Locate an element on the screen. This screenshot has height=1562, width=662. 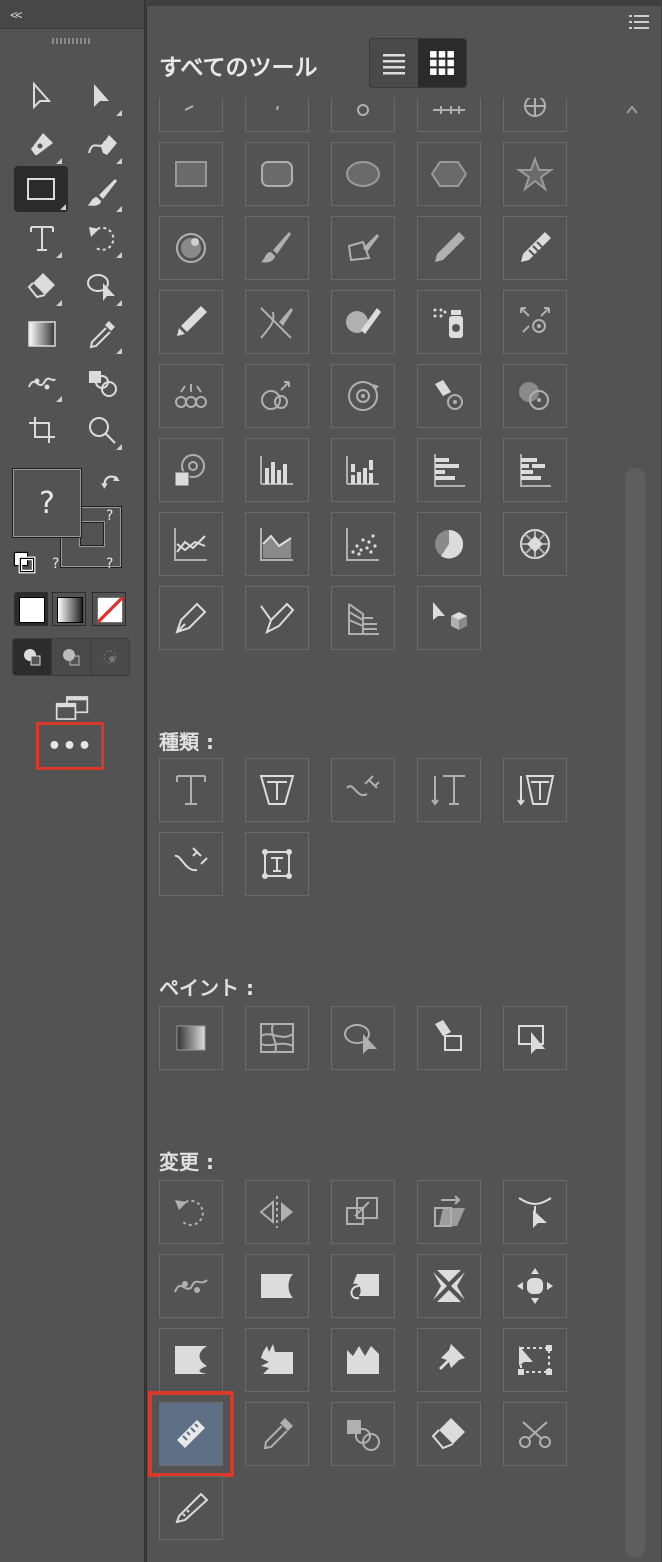
none-button is located at coordinates (109, 609).